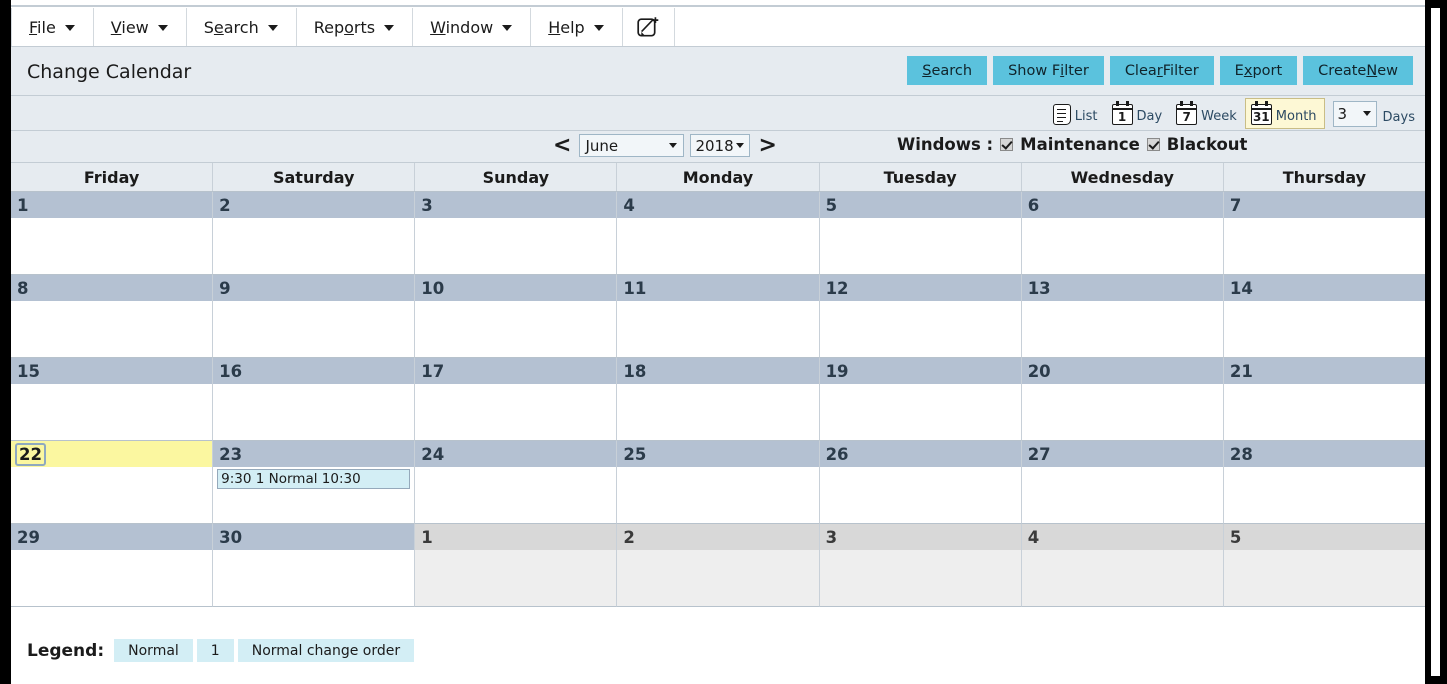 The image size is (1447, 684). I want to click on calendar-day-cell: 18, so click(718, 399).